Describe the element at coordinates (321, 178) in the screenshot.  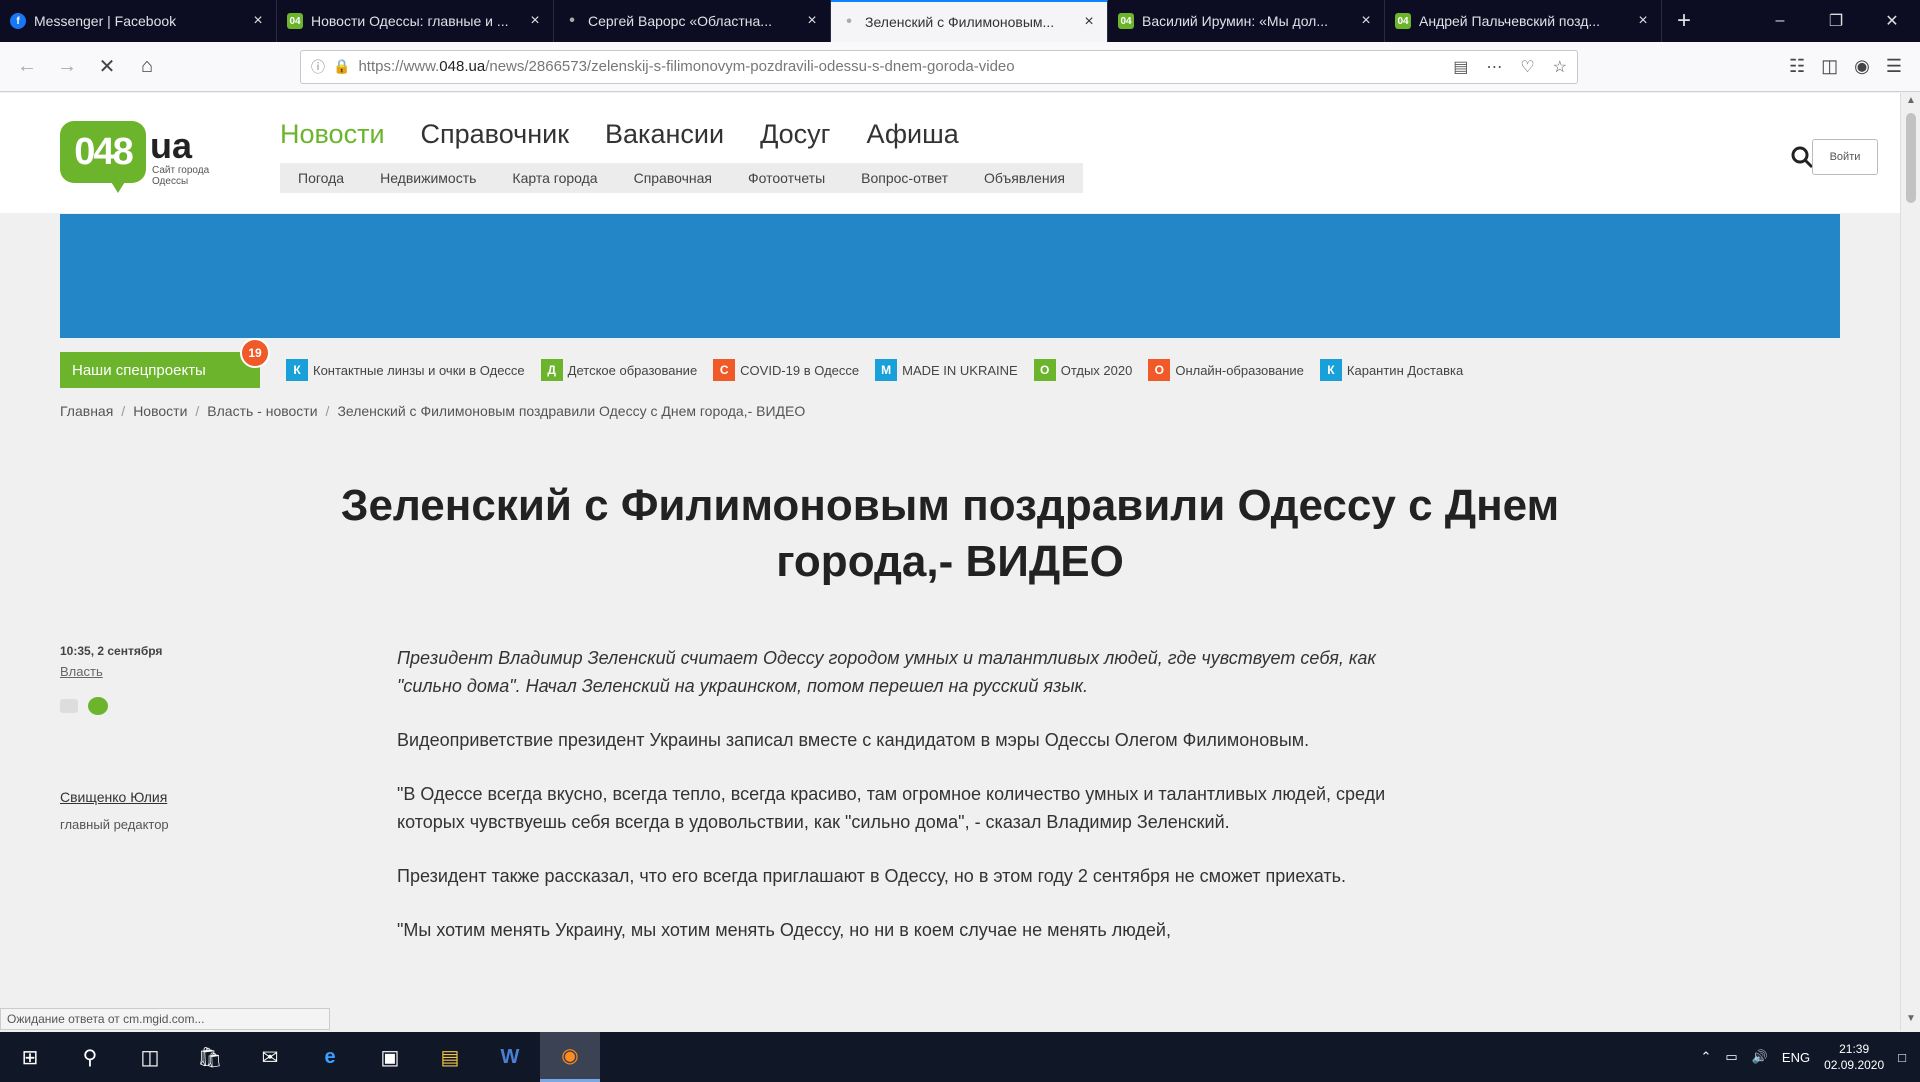
I see `sub-nav-item: Погода` at that location.